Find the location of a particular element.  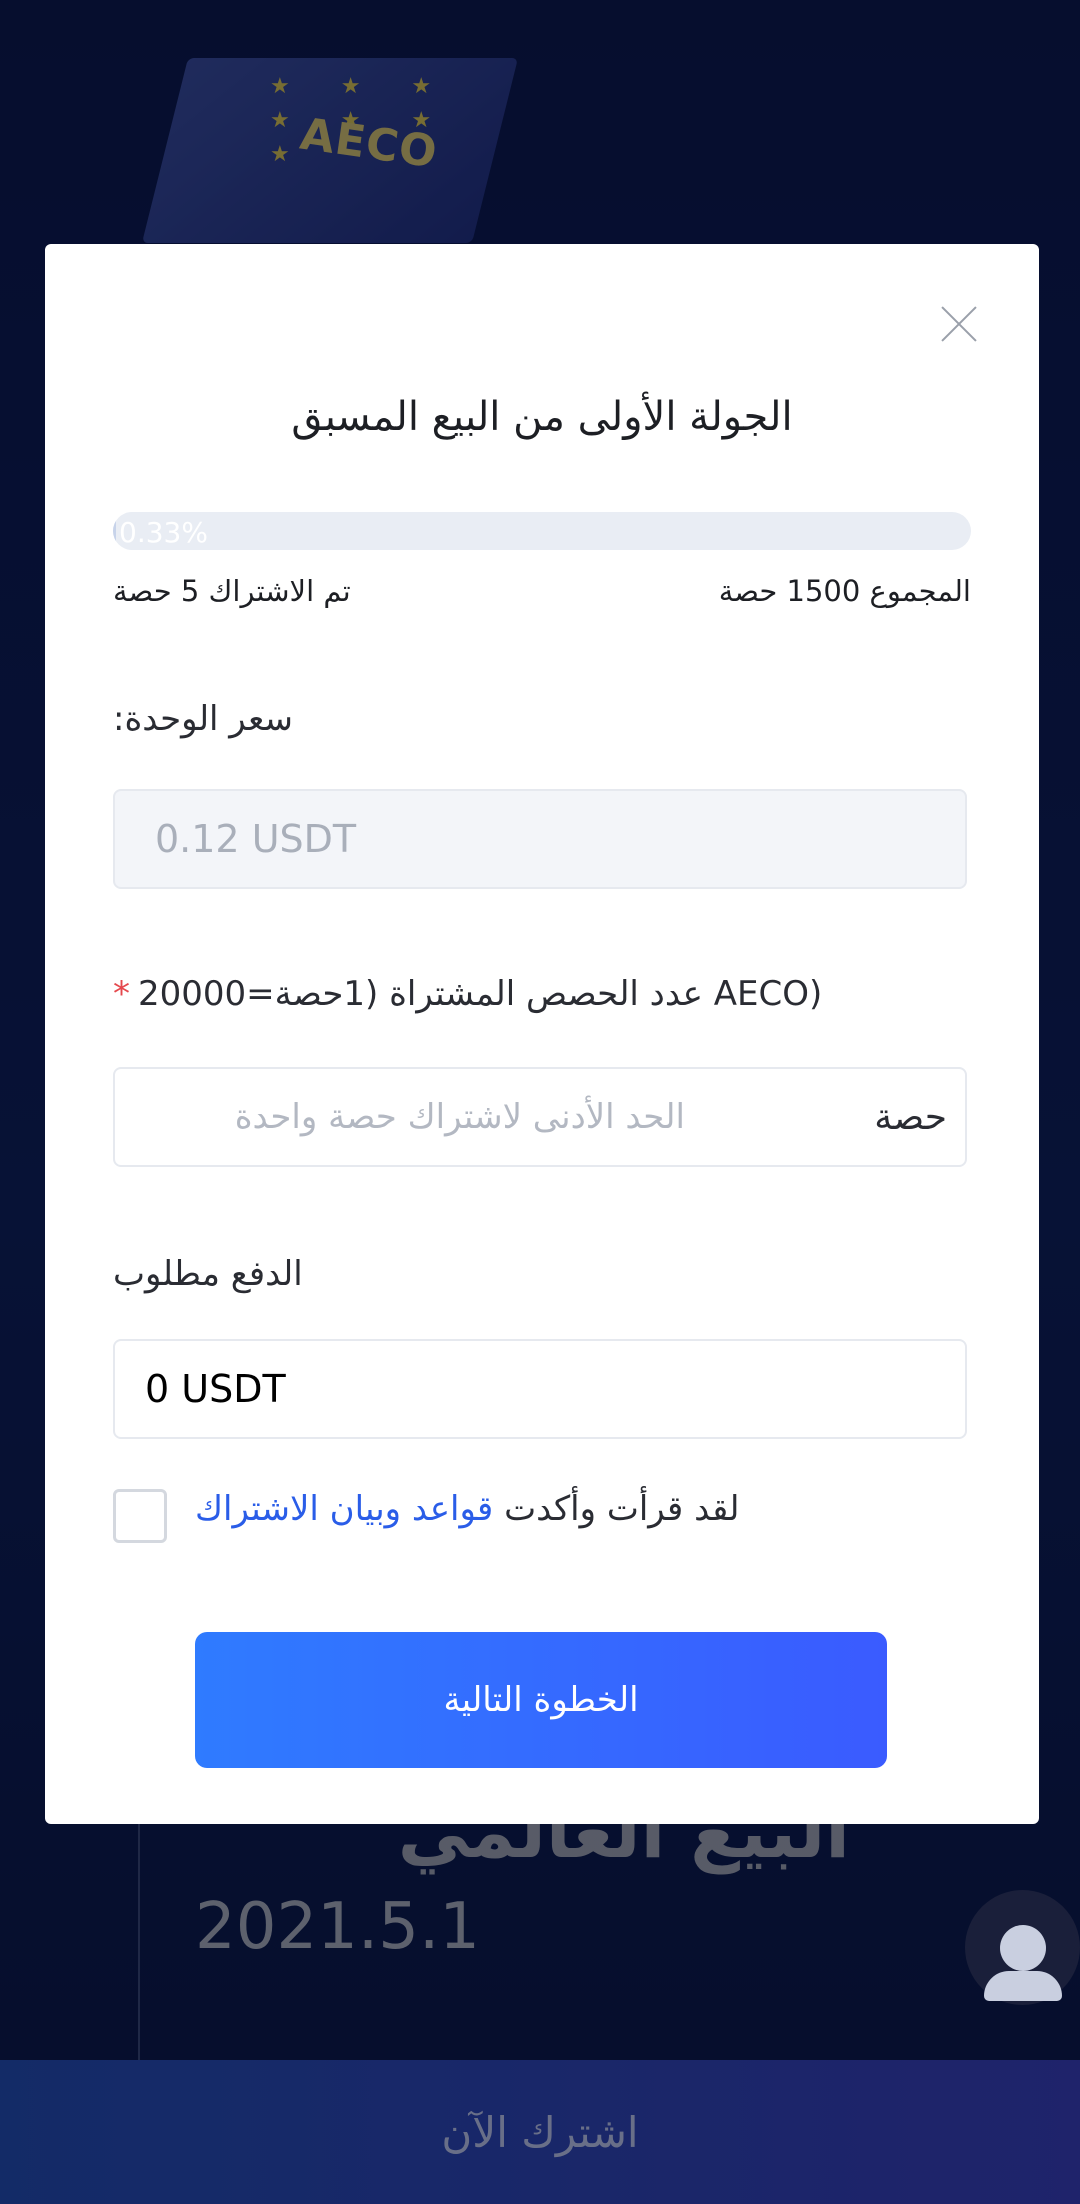

agree-checkbox is located at coordinates (140, 1516).